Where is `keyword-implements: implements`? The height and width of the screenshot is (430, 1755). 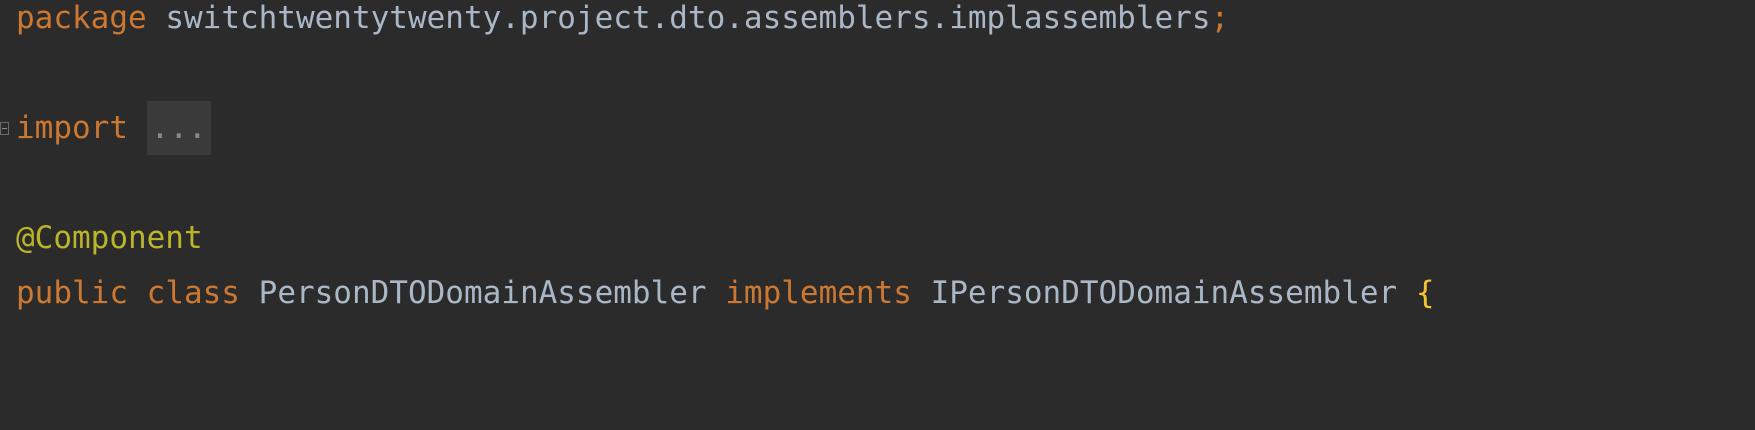 keyword-implements: implements is located at coordinates (818, 293).